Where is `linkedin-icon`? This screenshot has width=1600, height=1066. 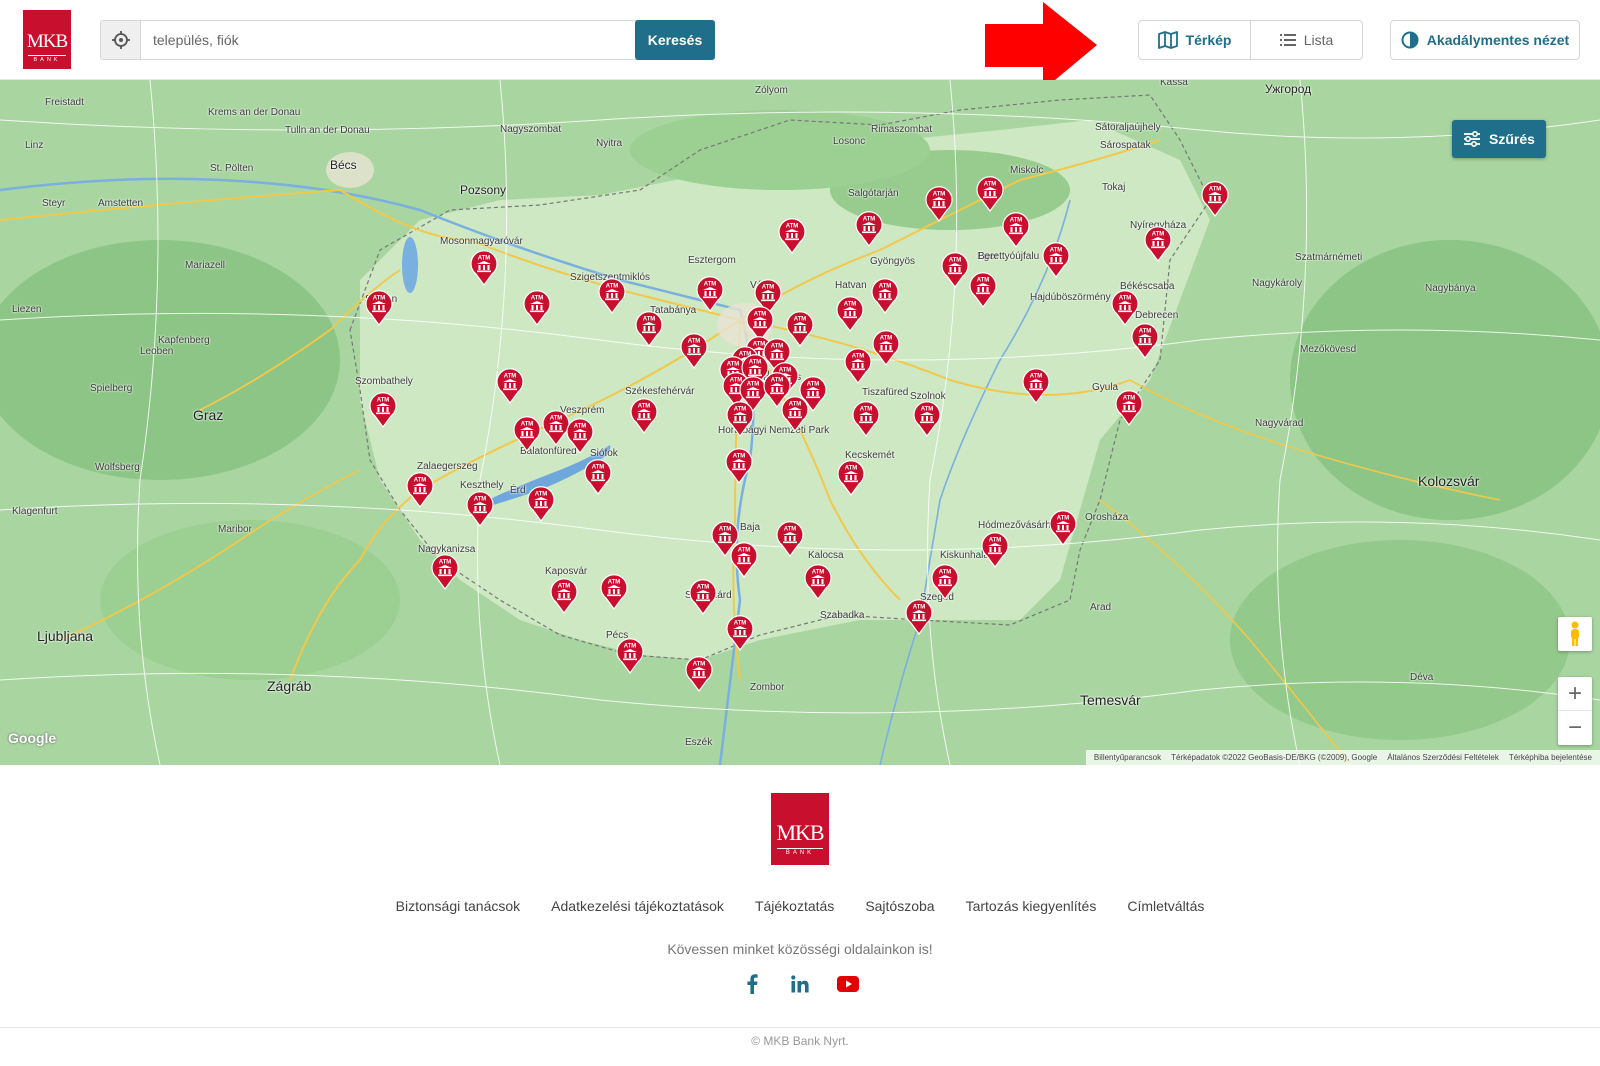 linkedin-icon is located at coordinates (800, 984).